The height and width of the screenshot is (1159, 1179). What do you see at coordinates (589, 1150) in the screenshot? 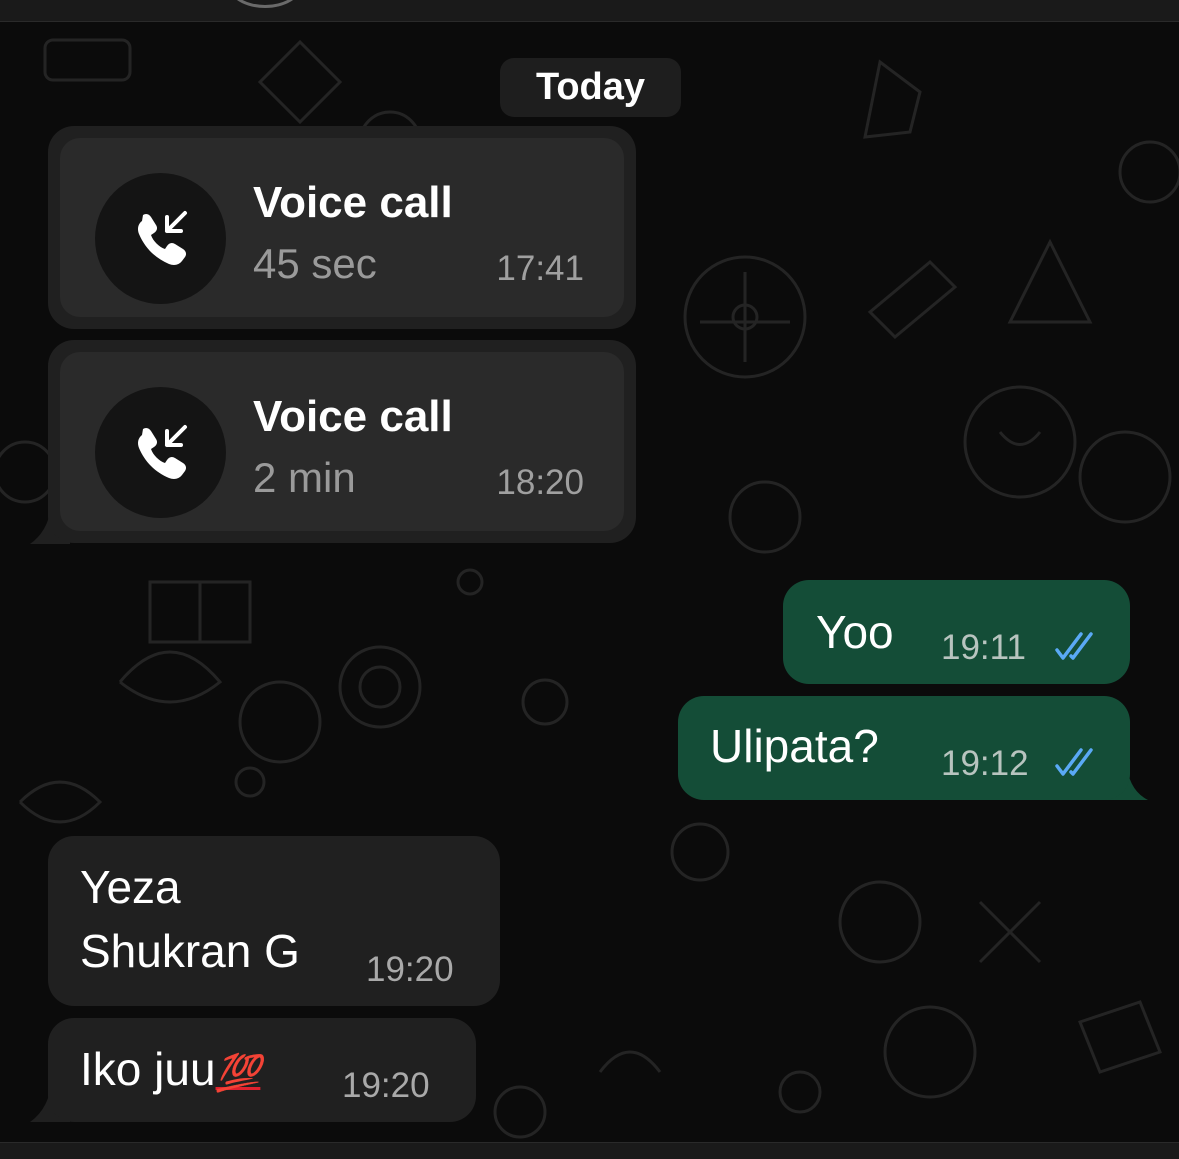
I see `composer-edge` at bounding box center [589, 1150].